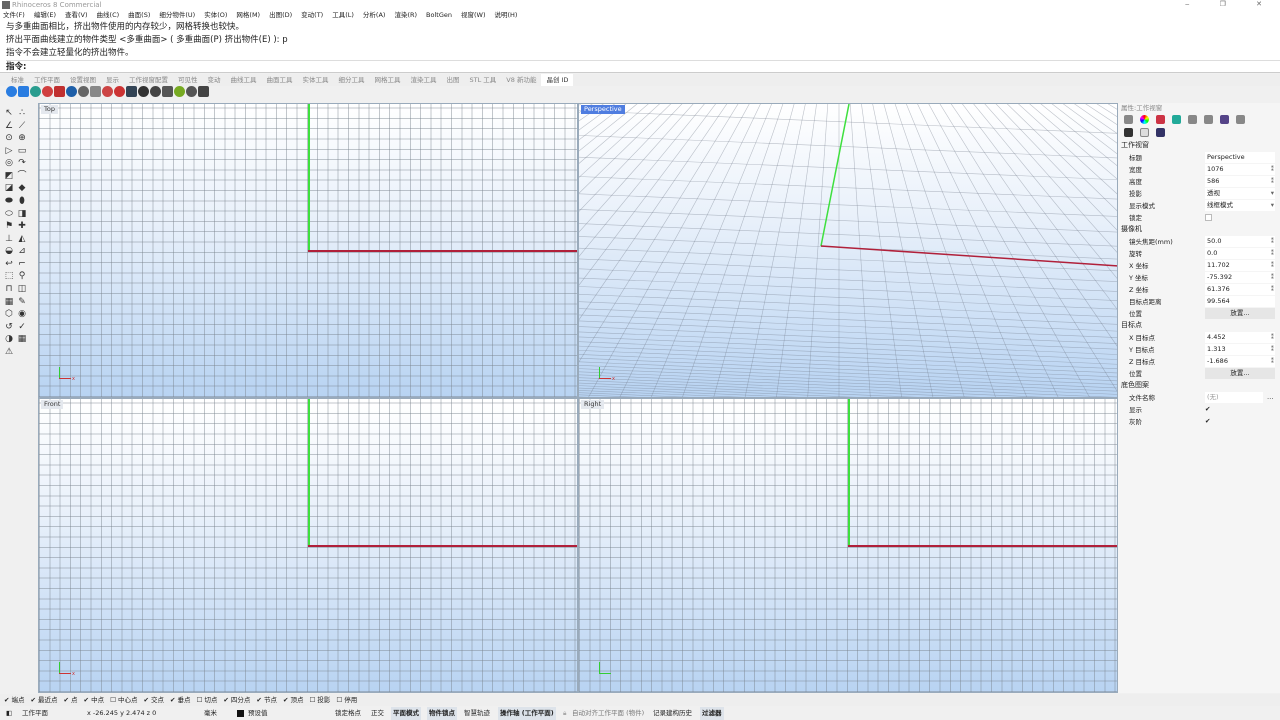 The width and height of the screenshot is (1280, 720). Describe the element at coordinates (1224, 119) in the screenshot. I see `render-icon` at that location.